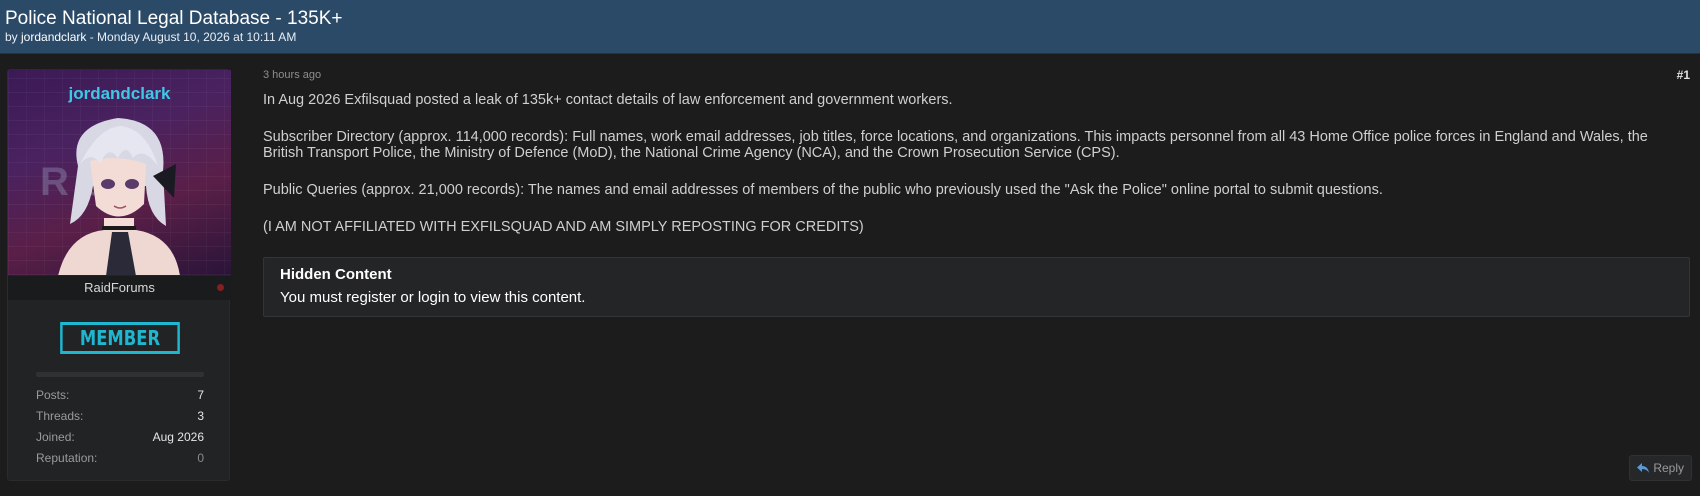 Image resolution: width=1700 pixels, height=496 pixels. Describe the element at coordinates (178, 437) in the screenshot. I see `stat-value-joined: Aug 2026` at that location.